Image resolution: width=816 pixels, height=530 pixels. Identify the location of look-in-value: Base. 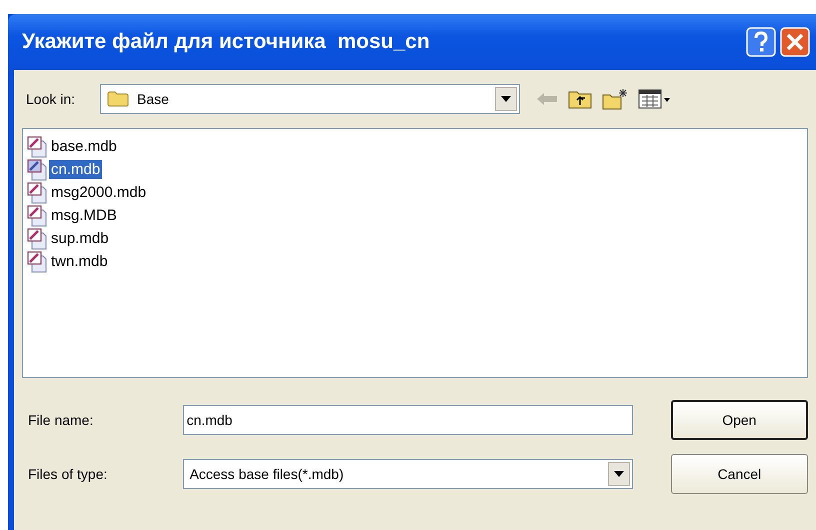
(153, 99).